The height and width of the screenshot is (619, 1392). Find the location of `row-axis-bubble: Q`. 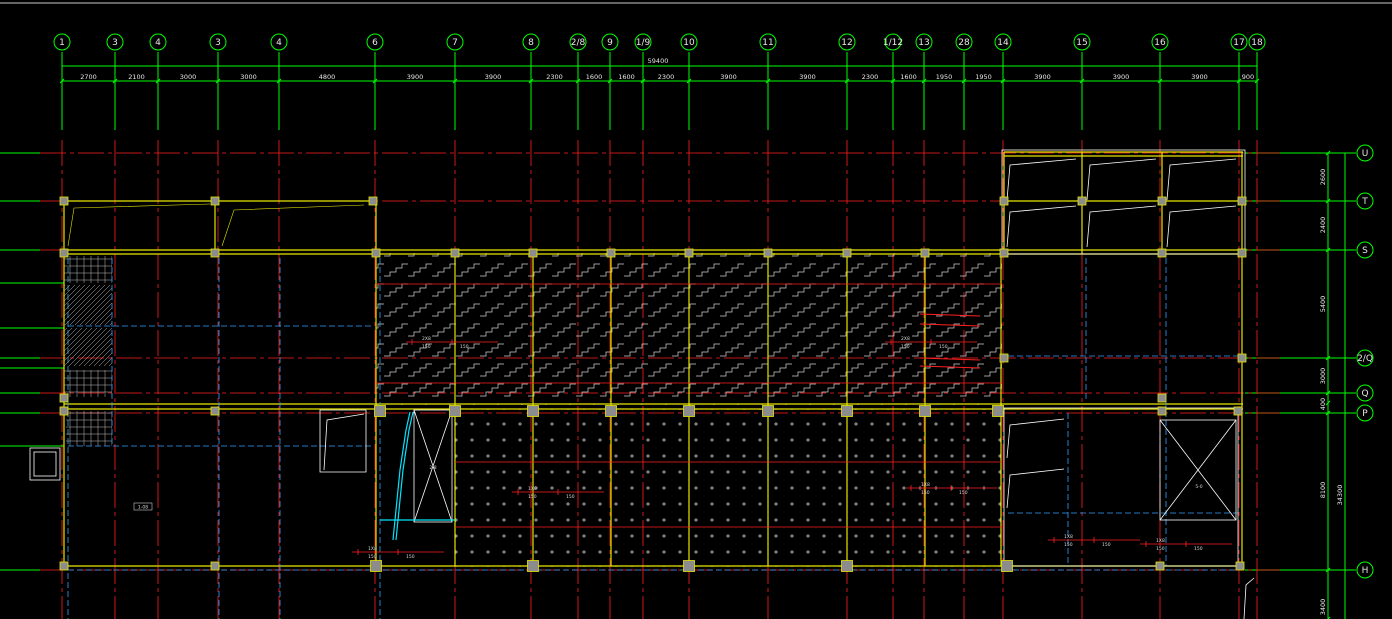

row-axis-bubble: Q is located at coordinates (1365, 393).